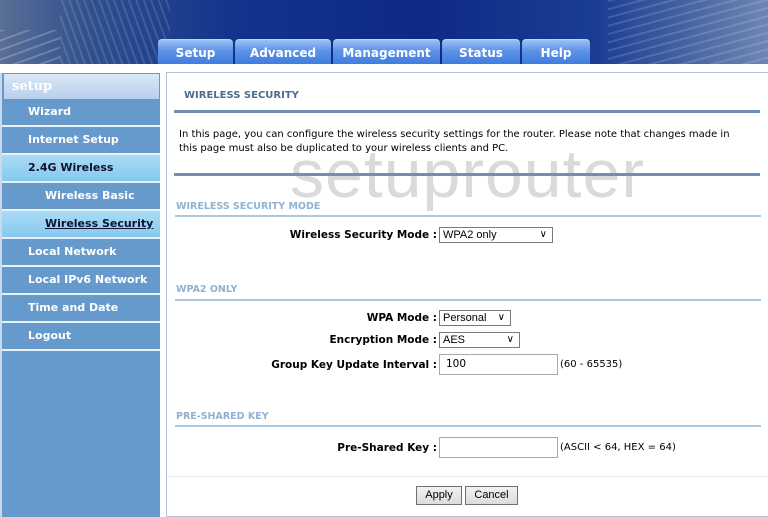  I want to click on encryption-mode-select: AES ∨, so click(479, 340).